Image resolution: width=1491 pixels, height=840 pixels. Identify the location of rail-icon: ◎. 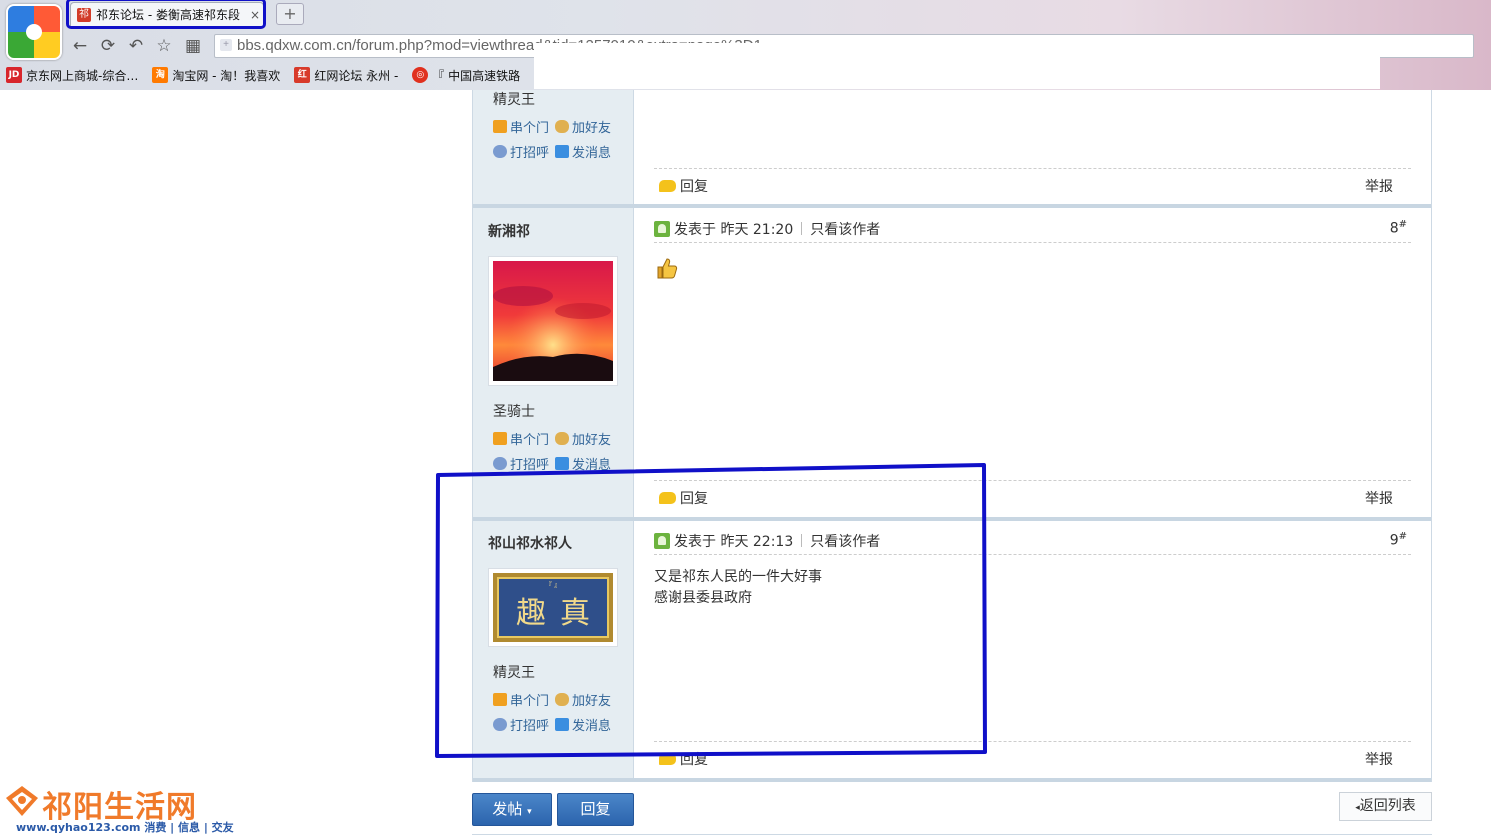
(420, 75).